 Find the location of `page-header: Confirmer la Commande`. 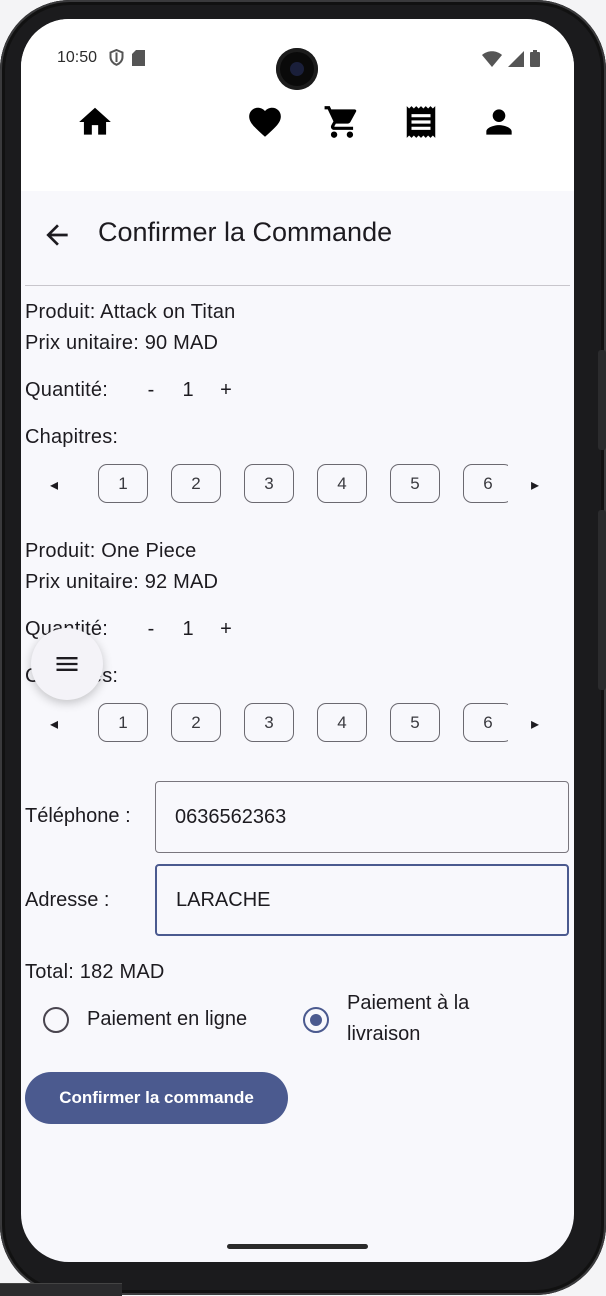

page-header: Confirmer la Commande is located at coordinates (297, 238).